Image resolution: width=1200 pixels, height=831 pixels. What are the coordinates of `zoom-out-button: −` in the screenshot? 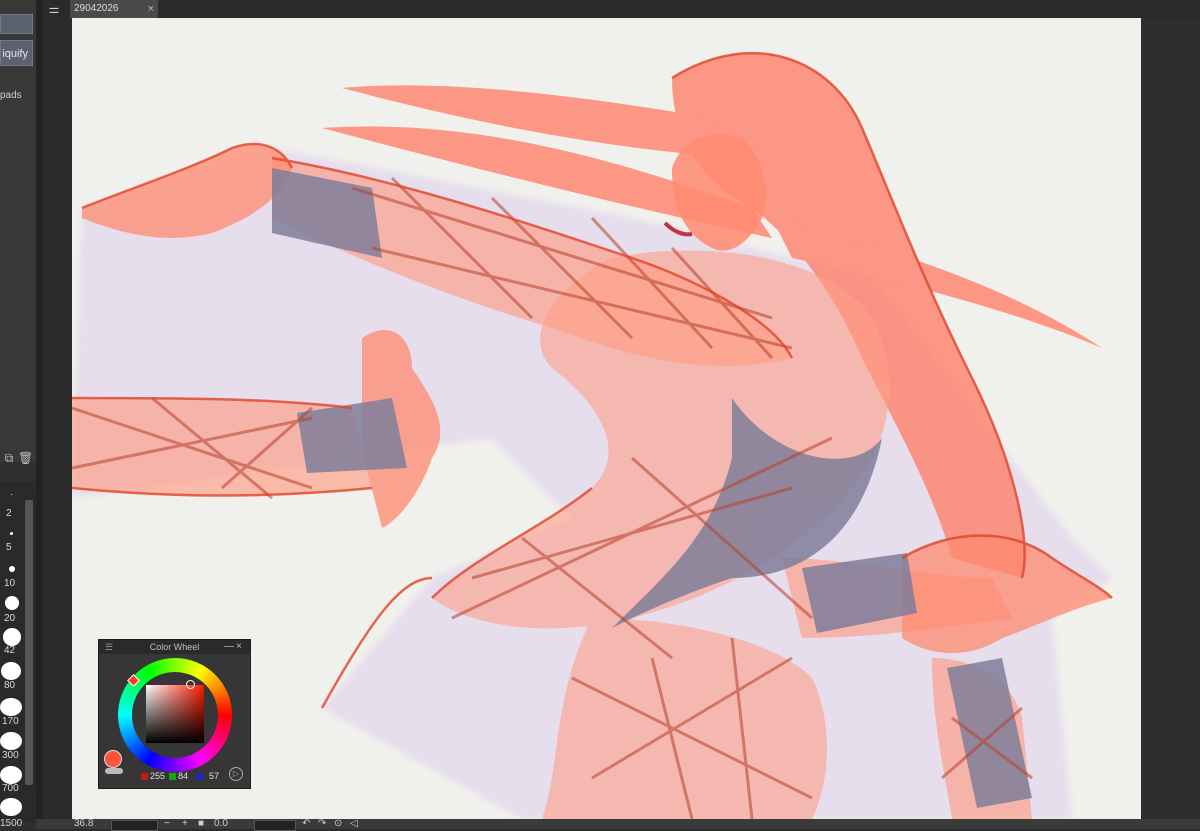 It's located at (167, 823).